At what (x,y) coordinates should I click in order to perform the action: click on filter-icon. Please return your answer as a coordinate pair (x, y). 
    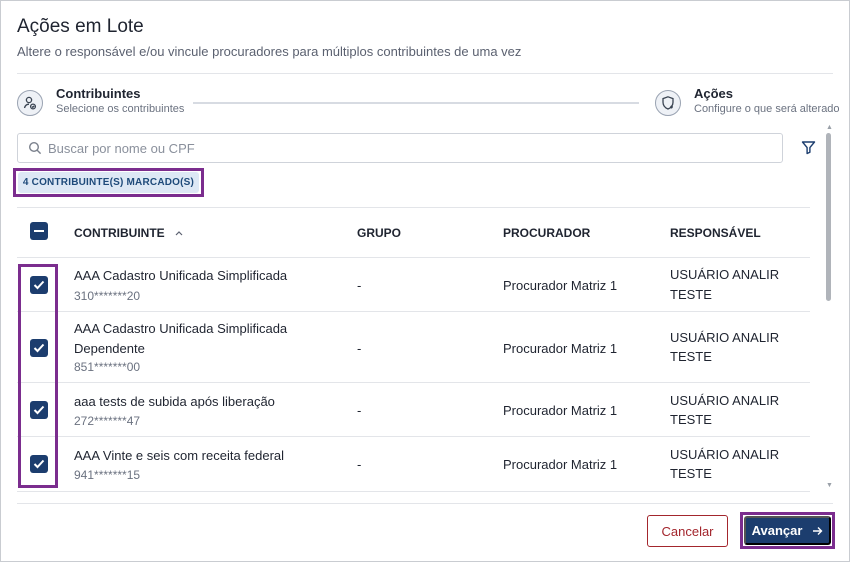
    Looking at the image, I should click on (808, 147).